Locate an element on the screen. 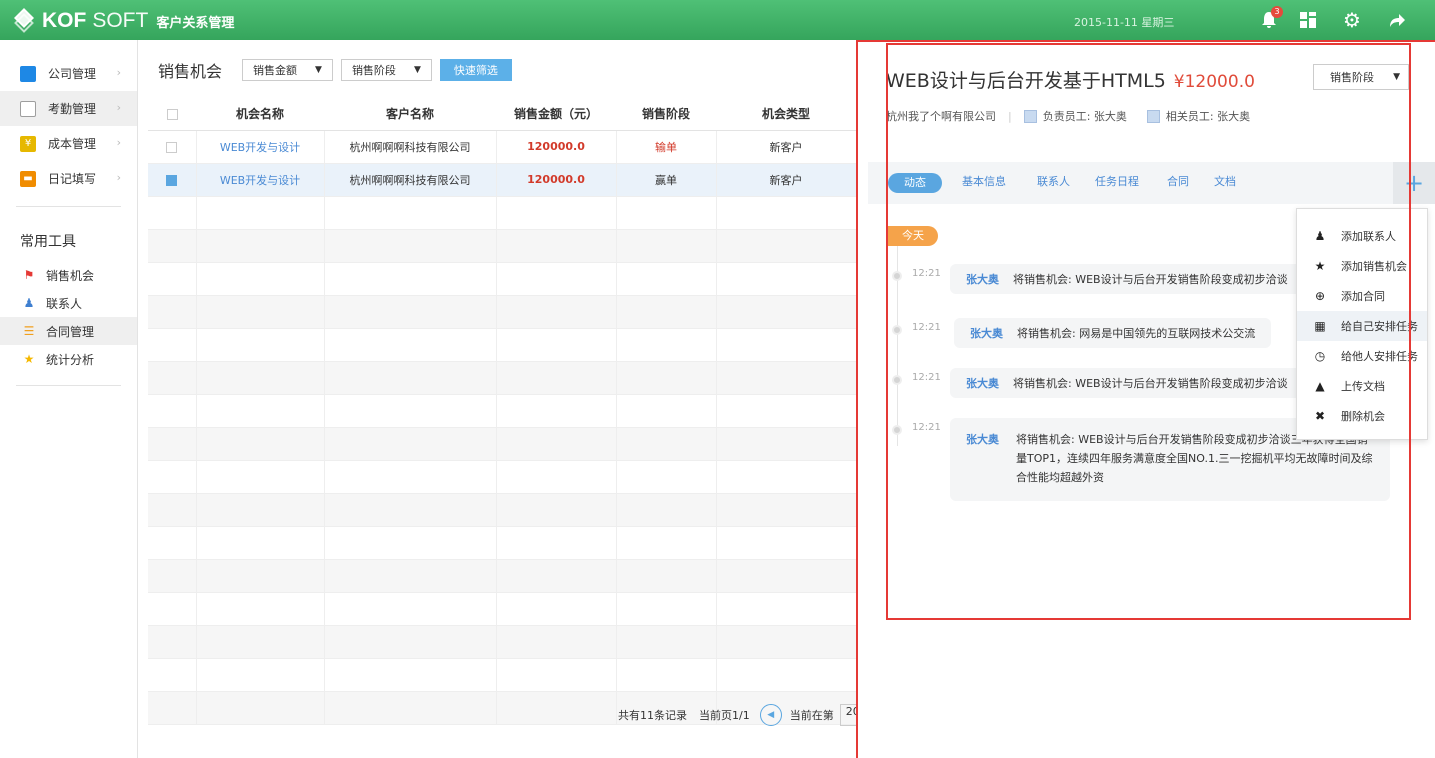 This screenshot has height=758, width=1435. amount-filter-select: 销售金额 ▼ is located at coordinates (287, 70).